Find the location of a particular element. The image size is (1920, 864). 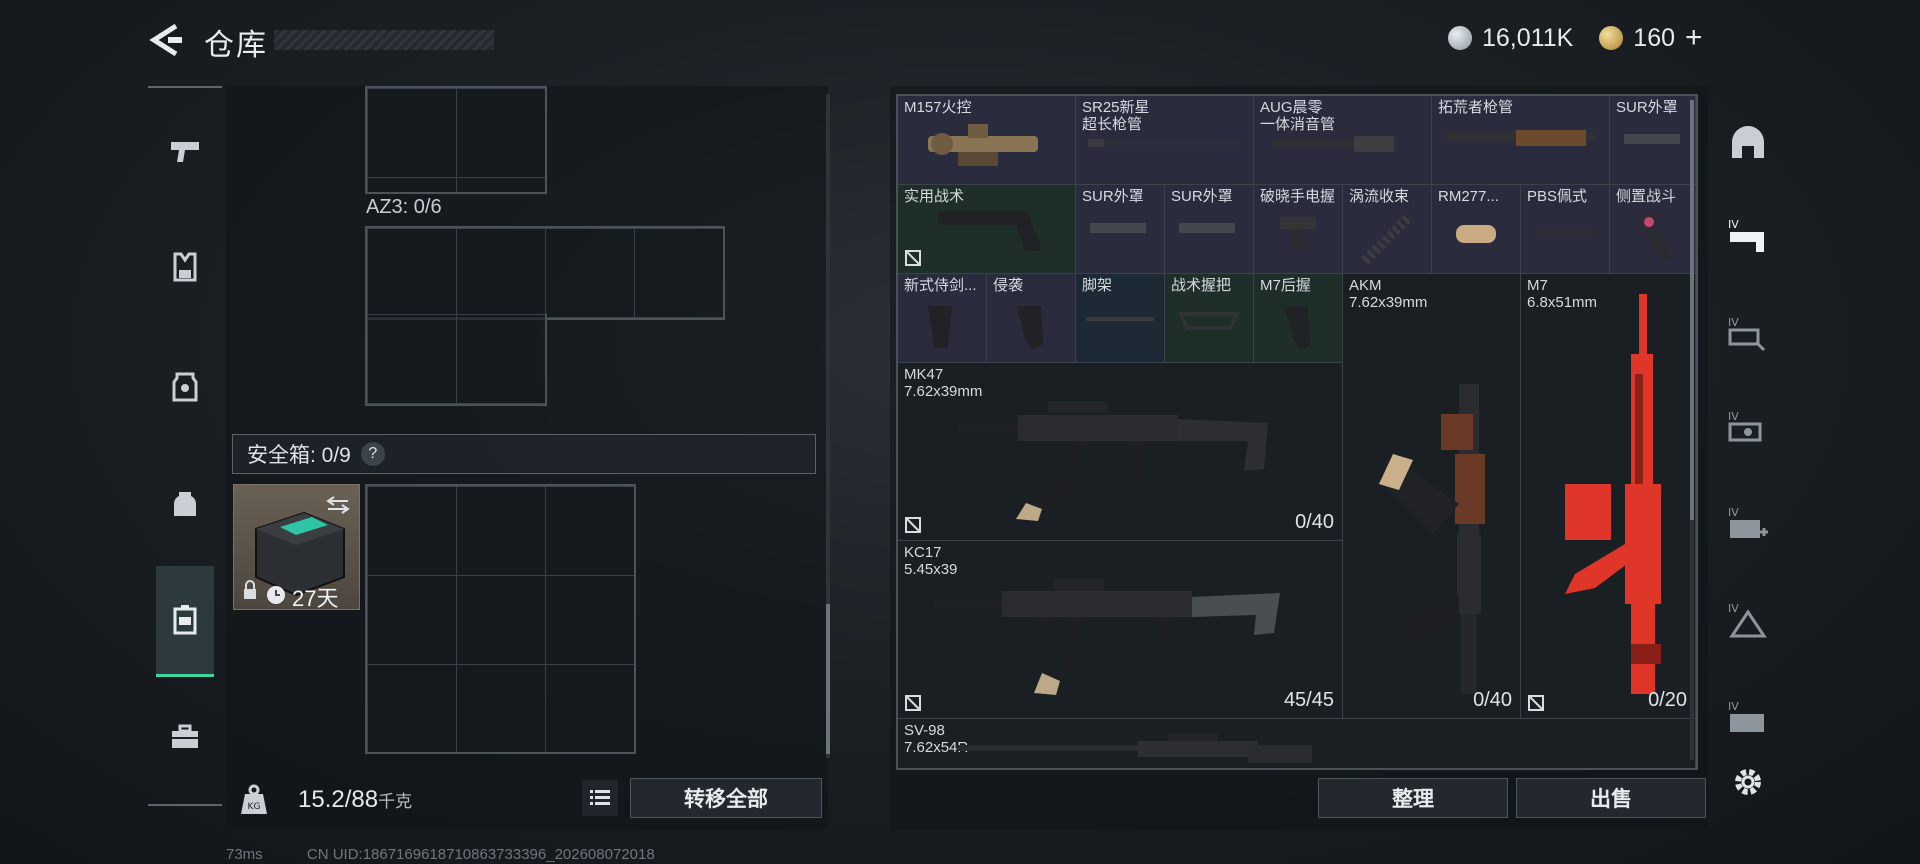

list-icon is located at coordinates (600, 797).